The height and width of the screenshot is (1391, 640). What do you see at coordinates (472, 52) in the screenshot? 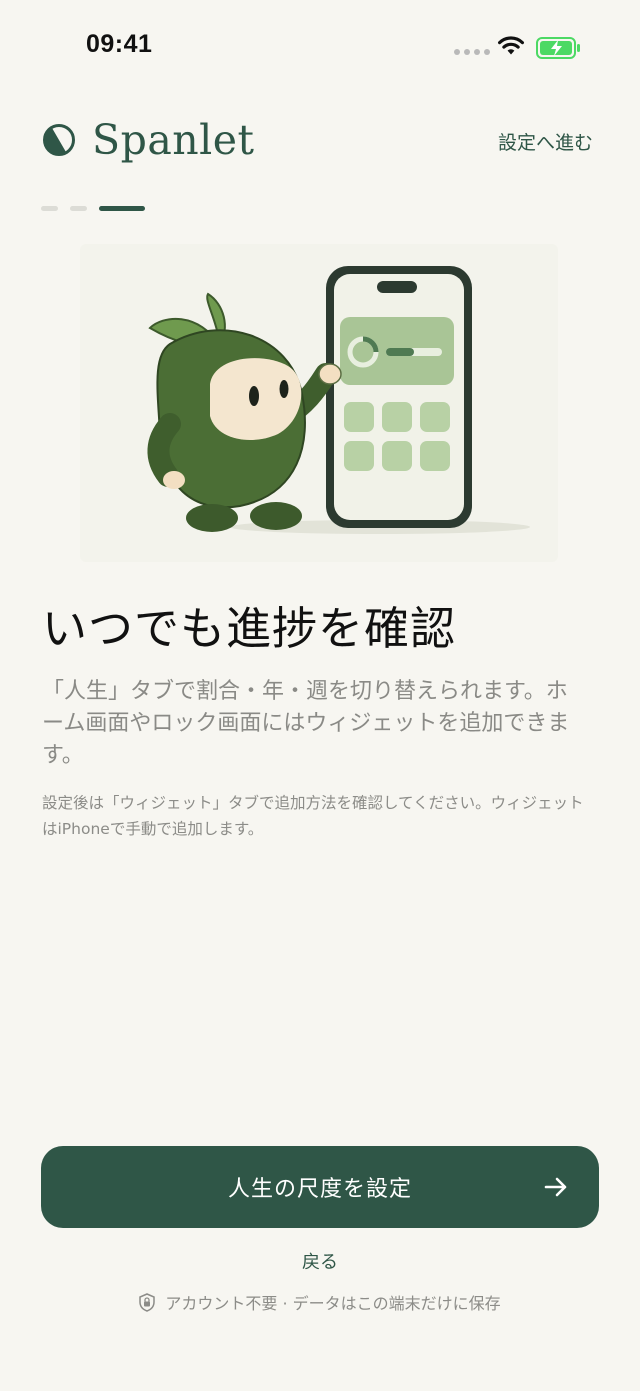
I see `signal-icon` at bounding box center [472, 52].